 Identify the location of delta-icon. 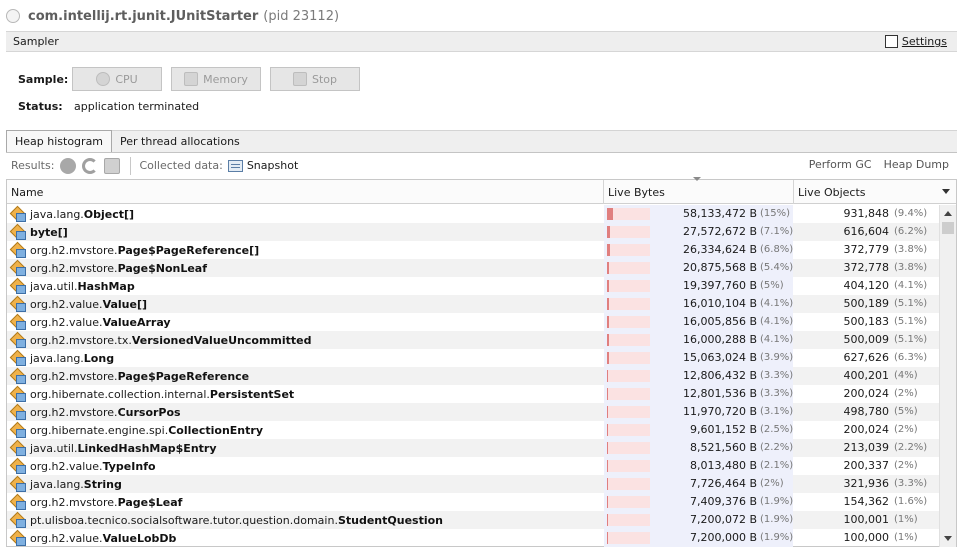
(112, 165).